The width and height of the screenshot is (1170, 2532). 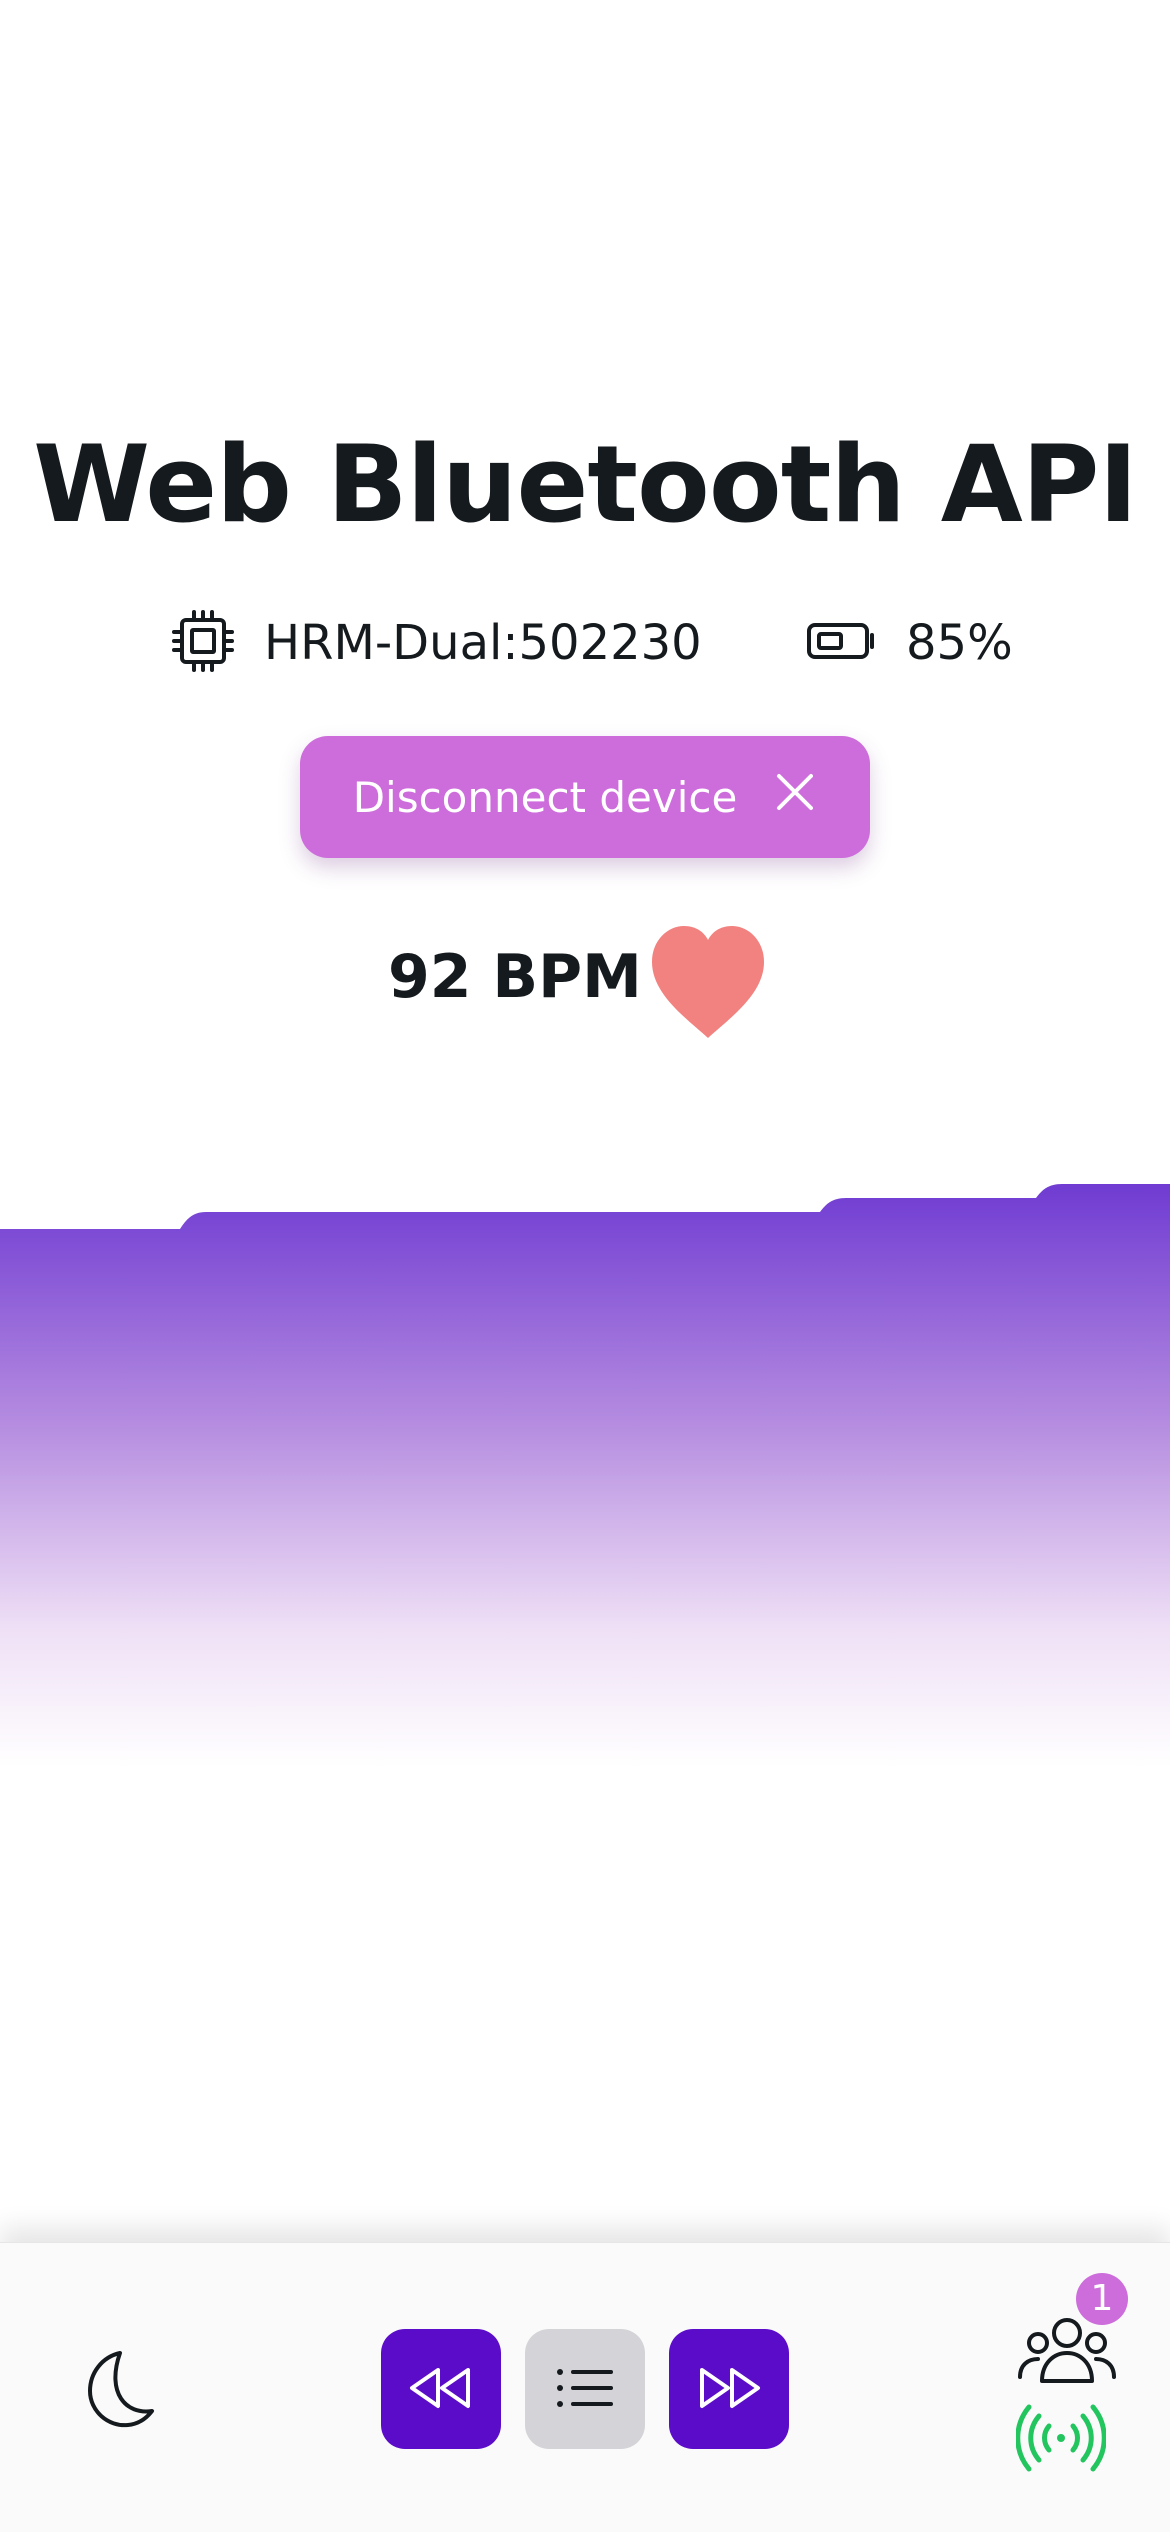 I want to click on moon-icon, so click(x=123, y=2394).